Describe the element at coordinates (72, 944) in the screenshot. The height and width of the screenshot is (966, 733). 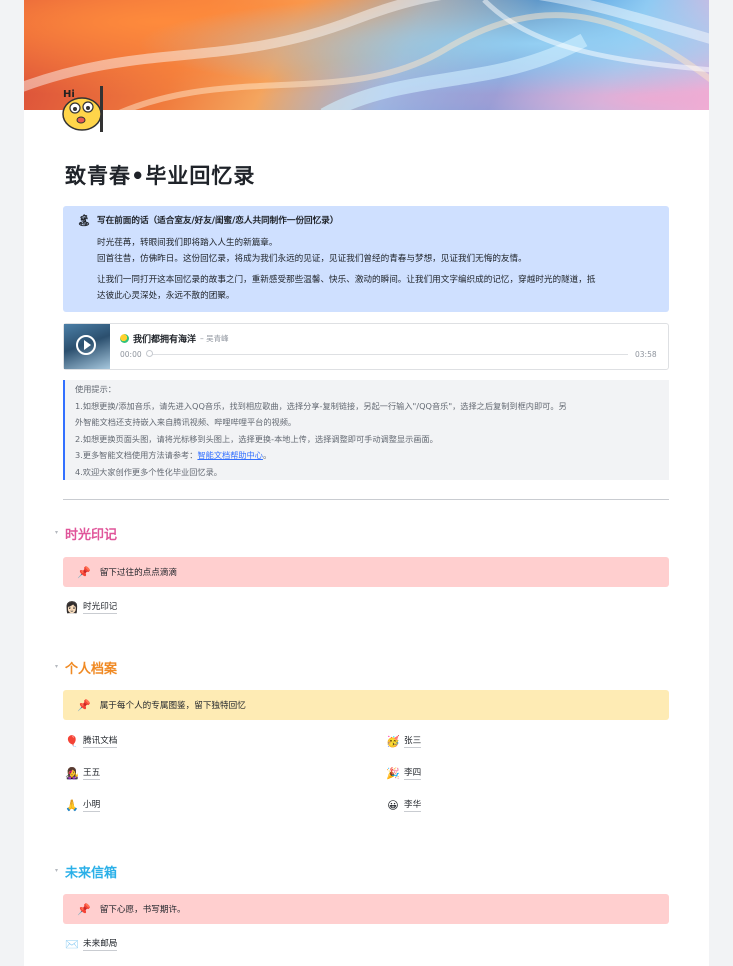
I see `envelope-icon: ✉️` at that location.